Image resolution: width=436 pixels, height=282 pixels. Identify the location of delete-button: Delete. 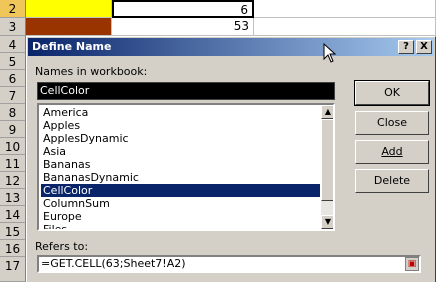
(392, 181).